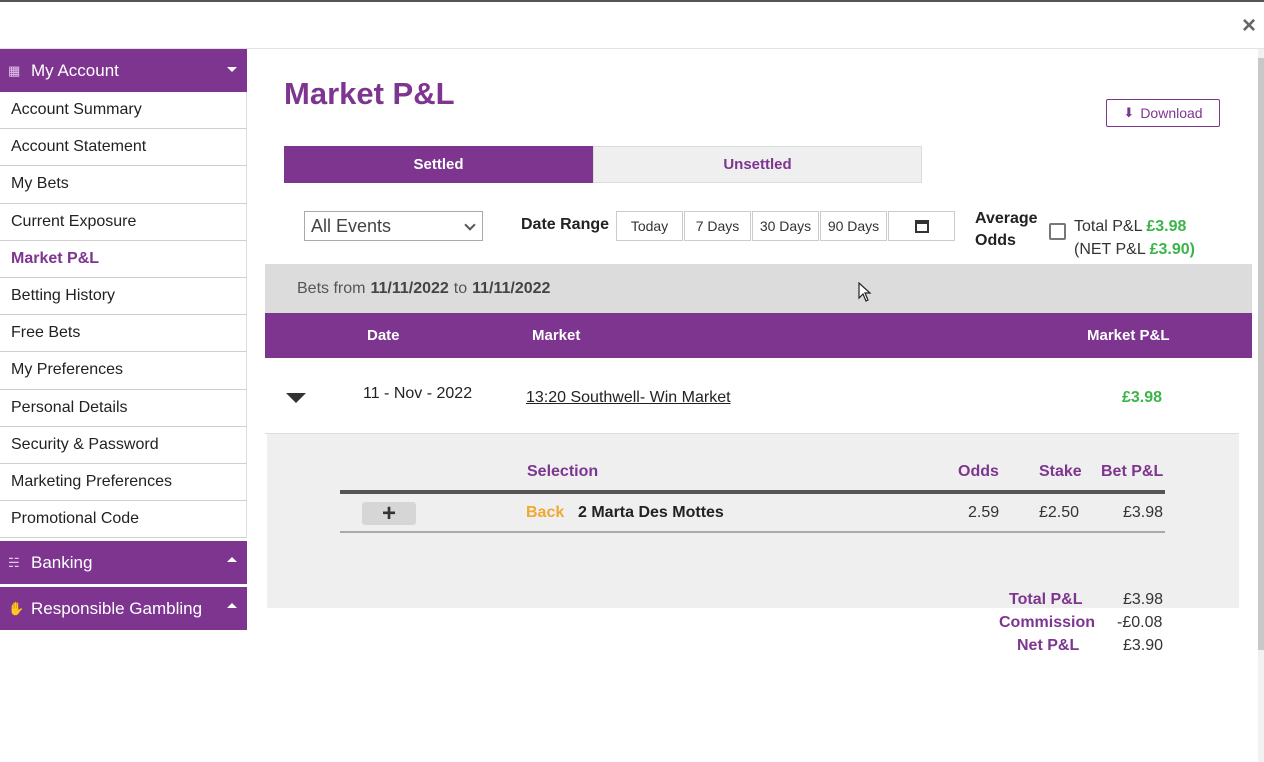  I want to click on summary-net-pl-value: £3.90, so click(1143, 645).